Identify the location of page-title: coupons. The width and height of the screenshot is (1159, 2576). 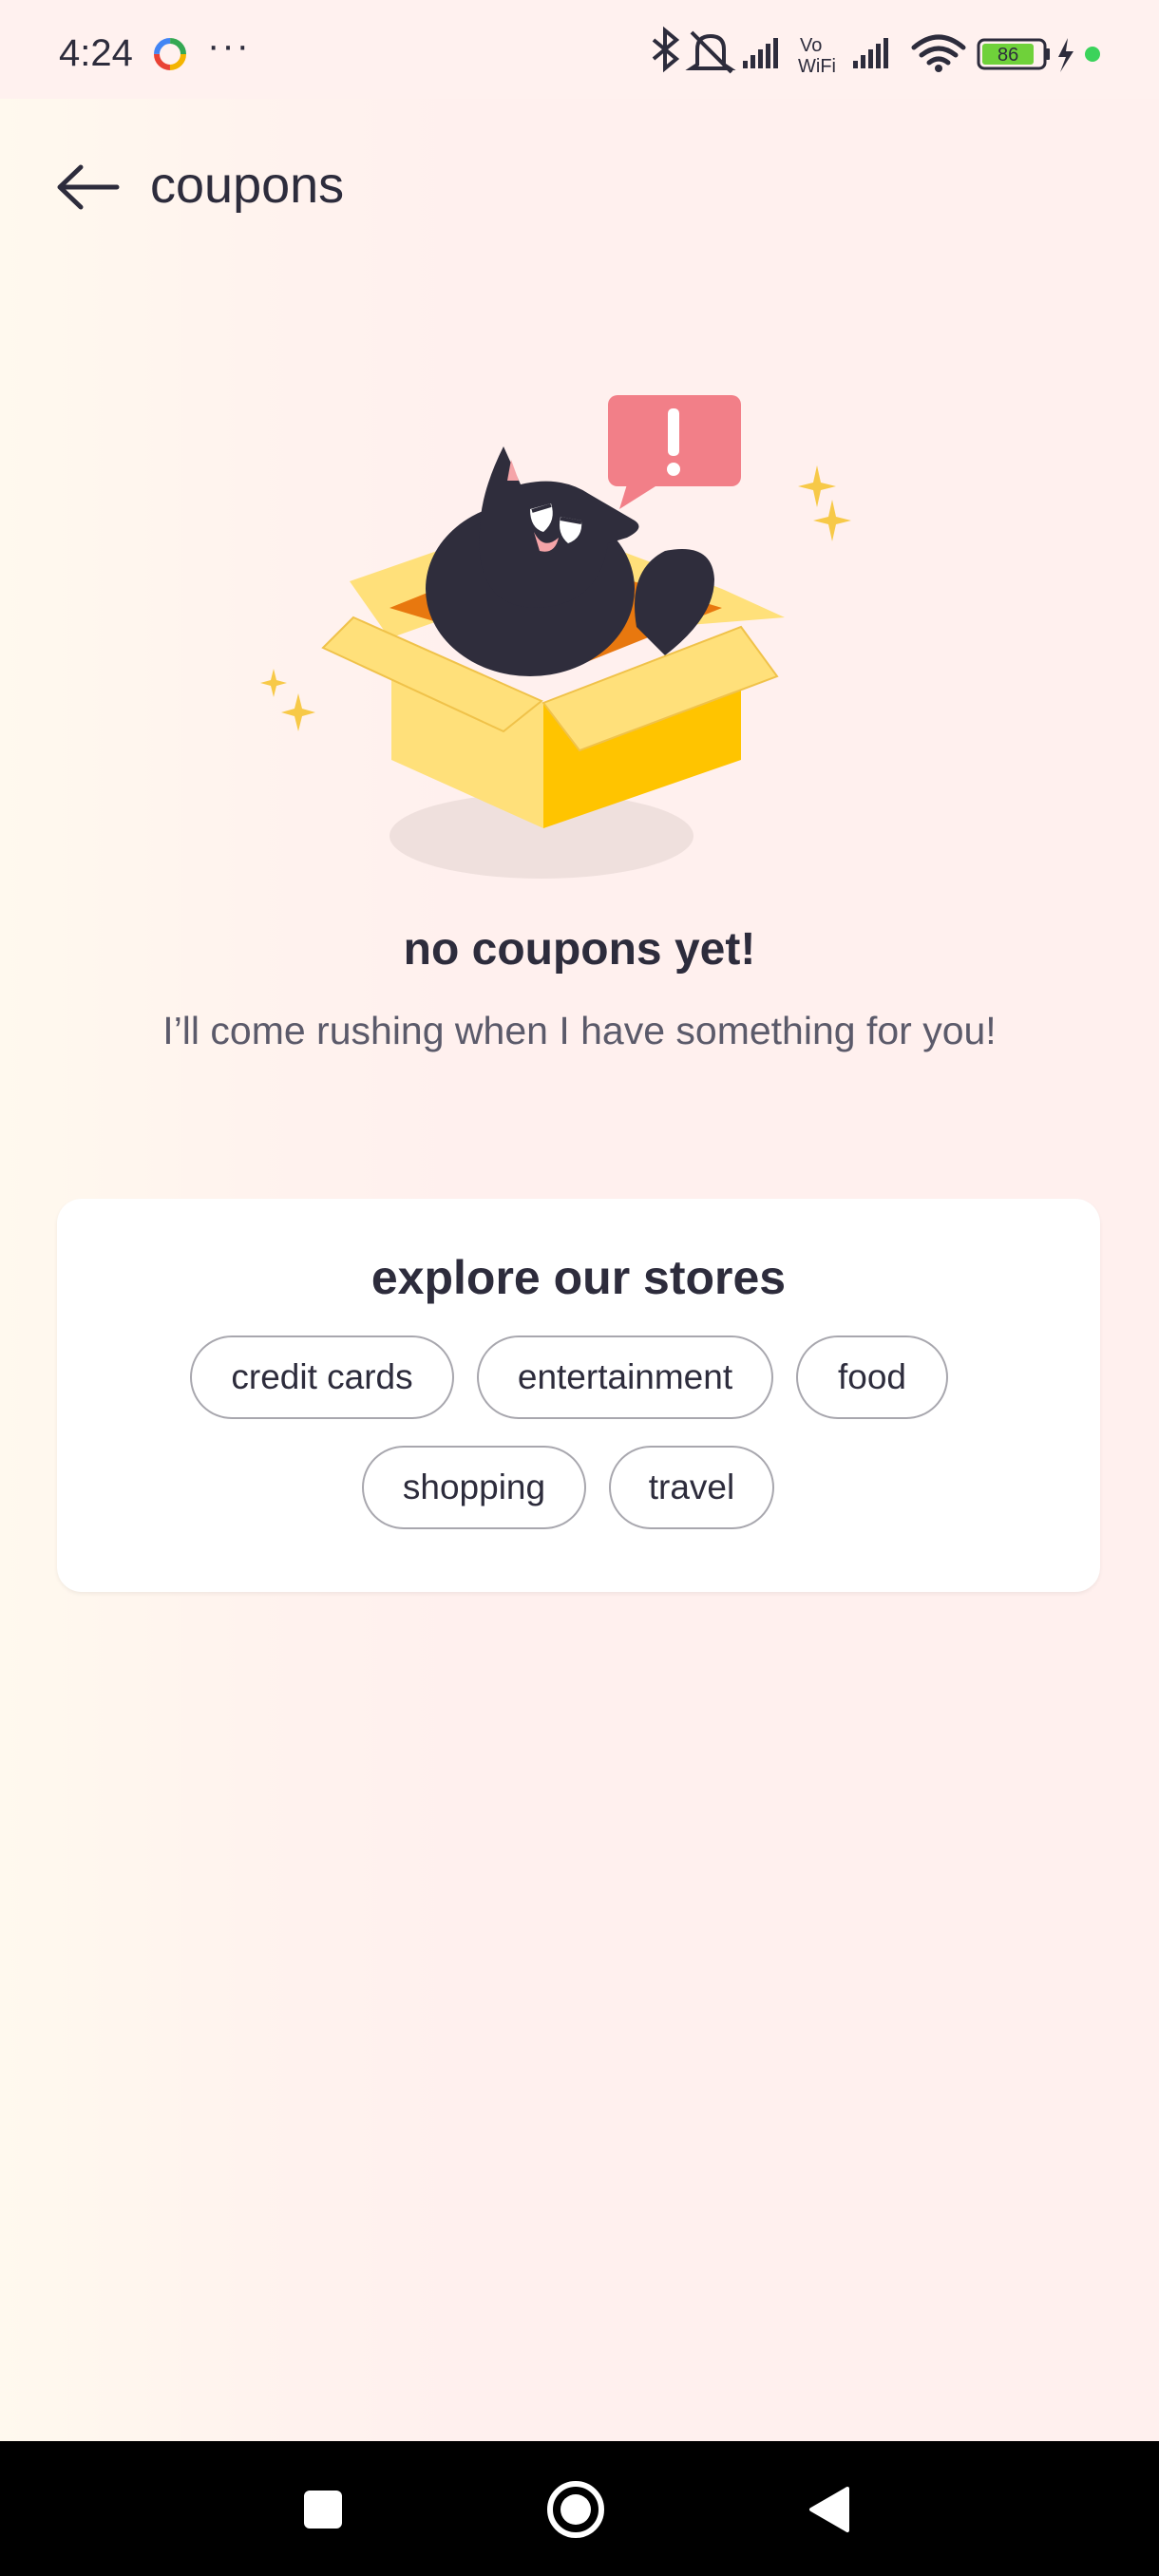
(247, 185).